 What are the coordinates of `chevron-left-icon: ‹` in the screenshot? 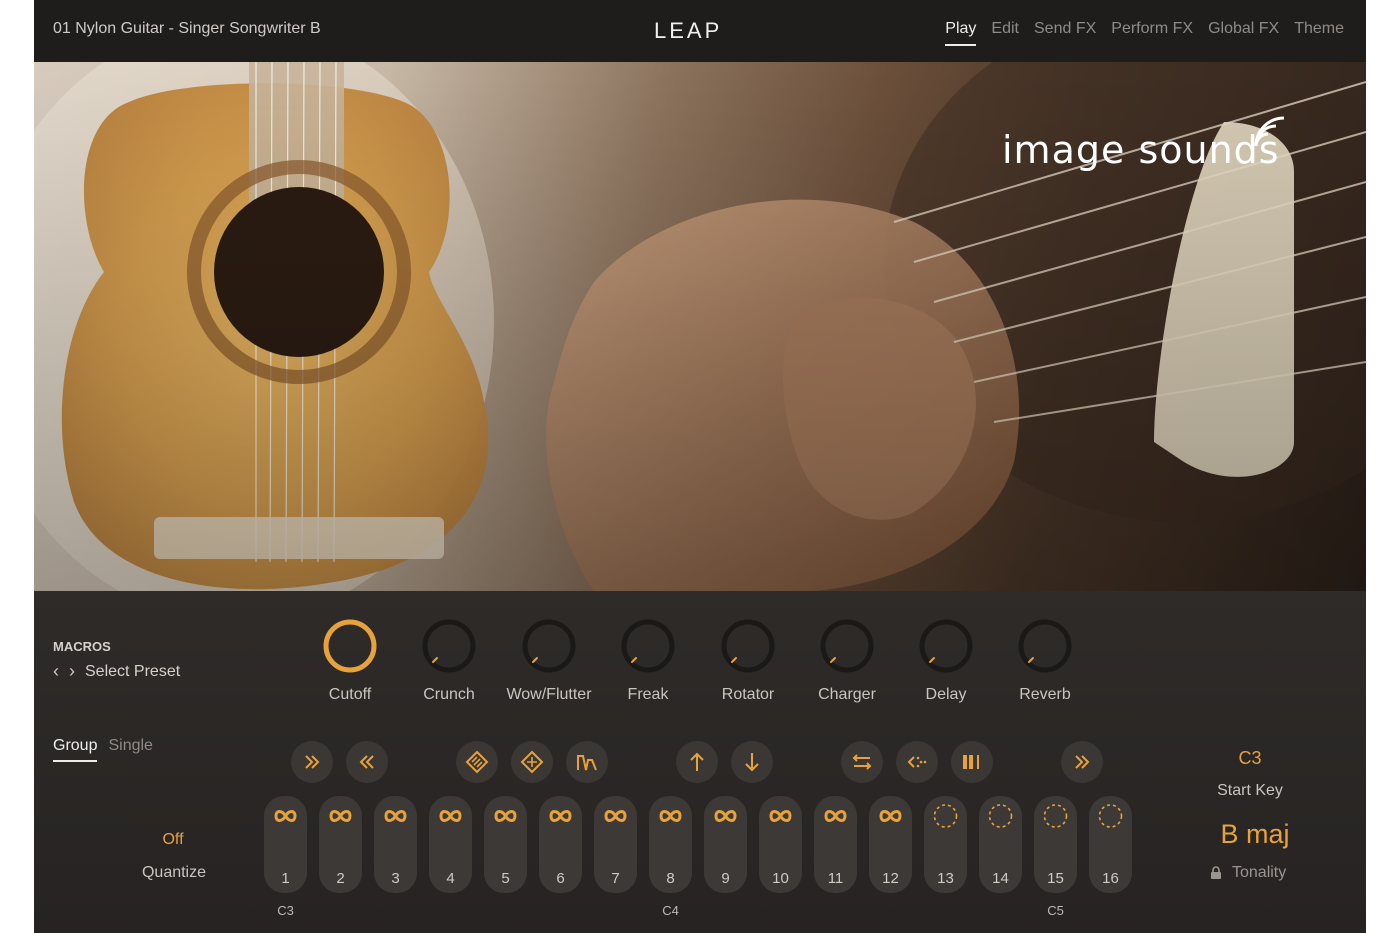 It's located at (56, 671).